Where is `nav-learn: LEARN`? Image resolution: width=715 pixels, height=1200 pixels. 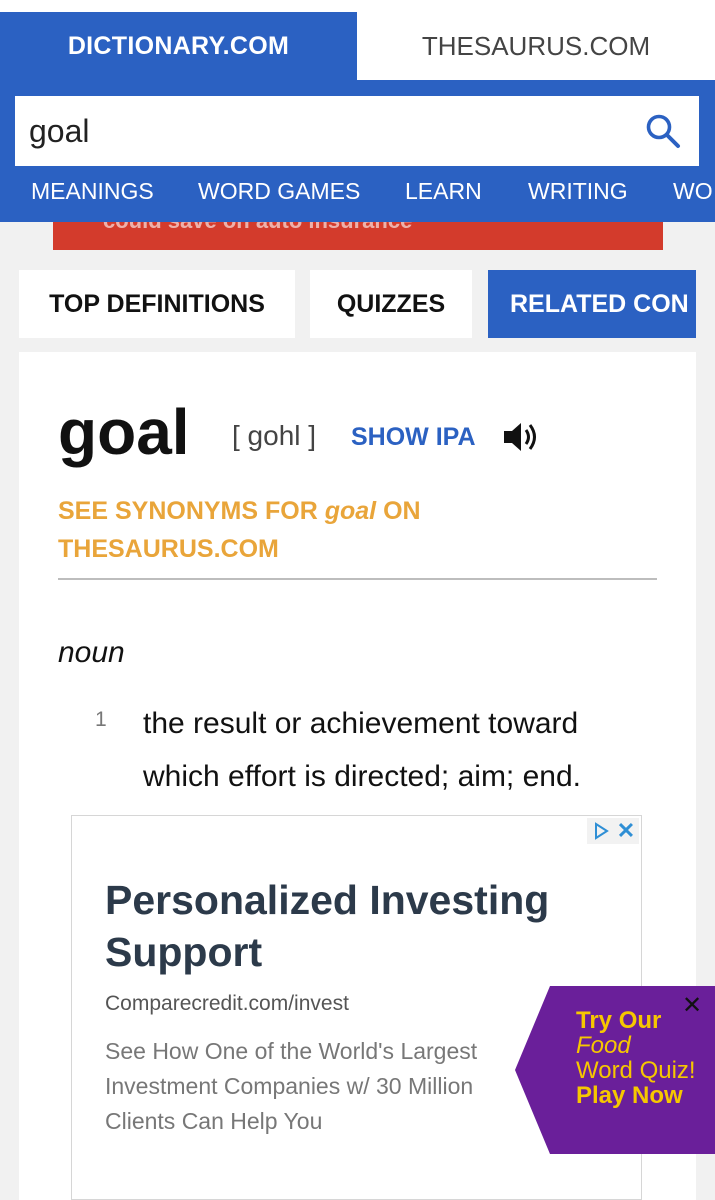
nav-learn: LEARN is located at coordinates (443, 191).